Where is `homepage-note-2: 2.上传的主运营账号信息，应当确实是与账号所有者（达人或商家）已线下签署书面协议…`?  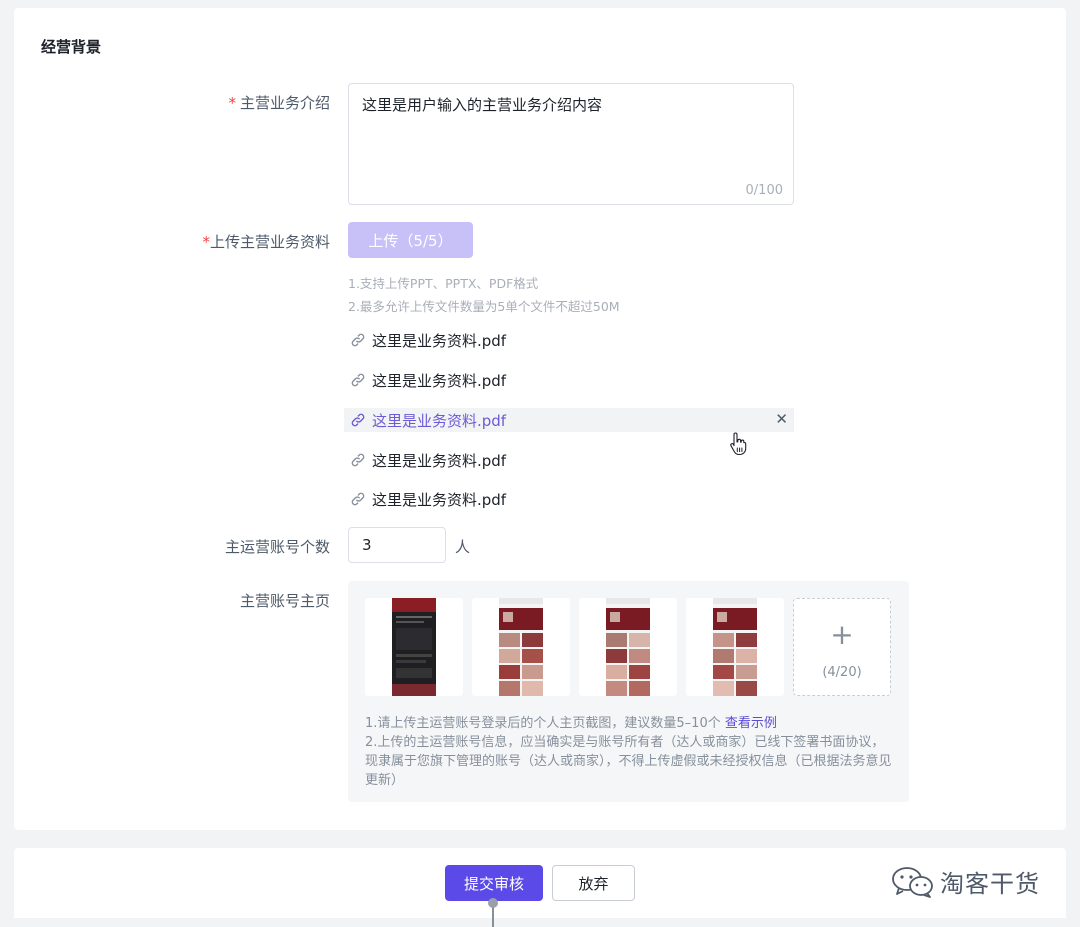 homepage-note-2: 2.上传的主运营账号信息，应当确实是与账号所有者（达人或商家）已线下签署书面协议… is located at coordinates (628, 761).